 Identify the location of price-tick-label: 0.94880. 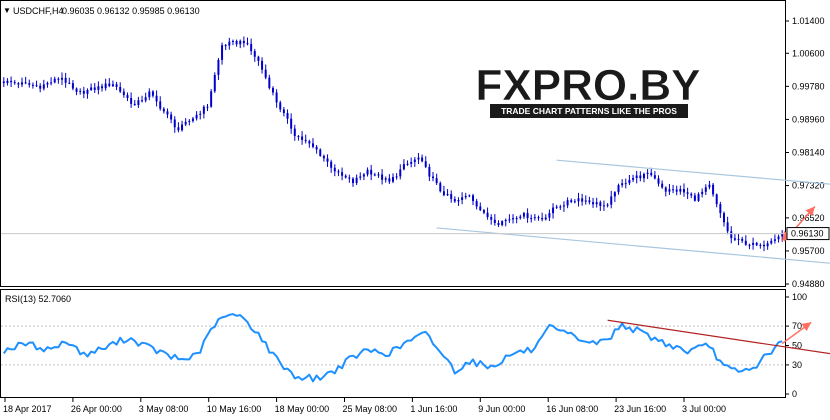
(808, 284).